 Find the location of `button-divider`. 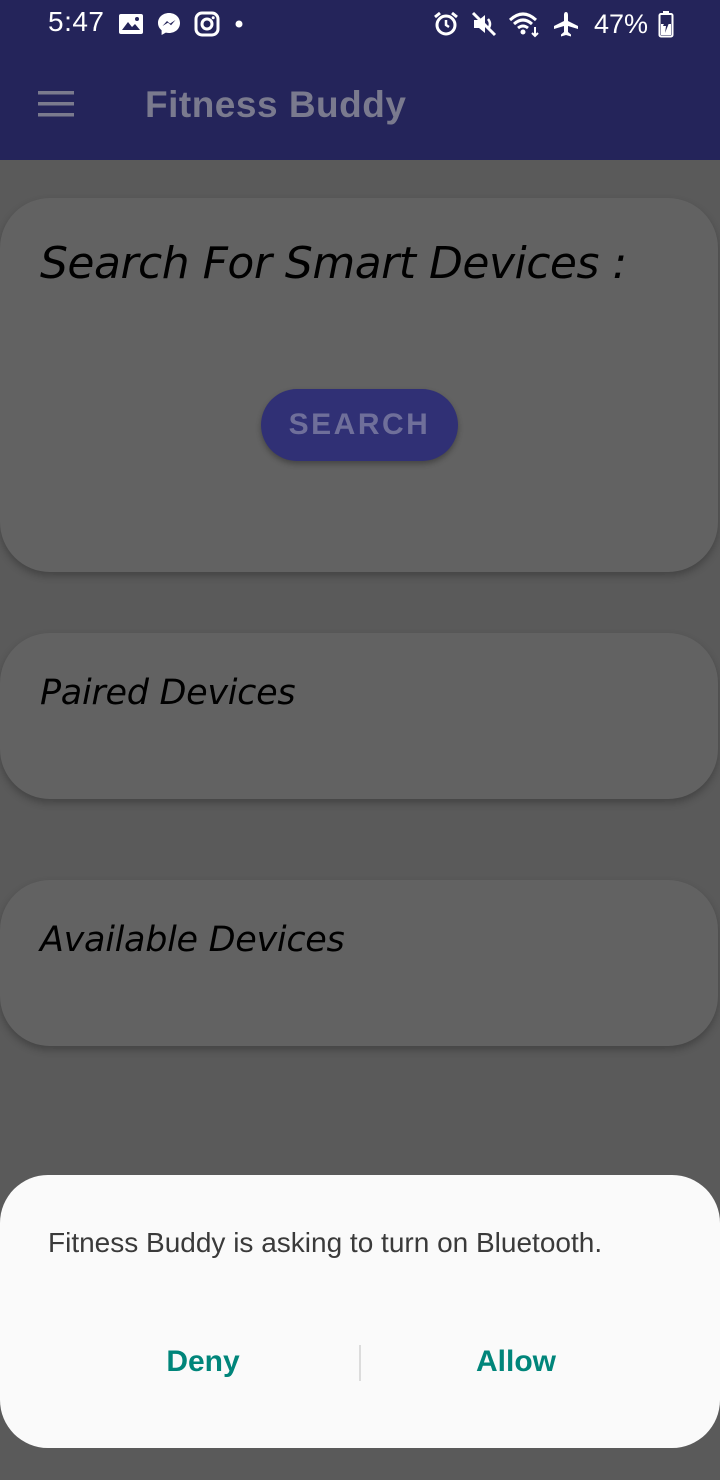

button-divider is located at coordinates (360, 1363).